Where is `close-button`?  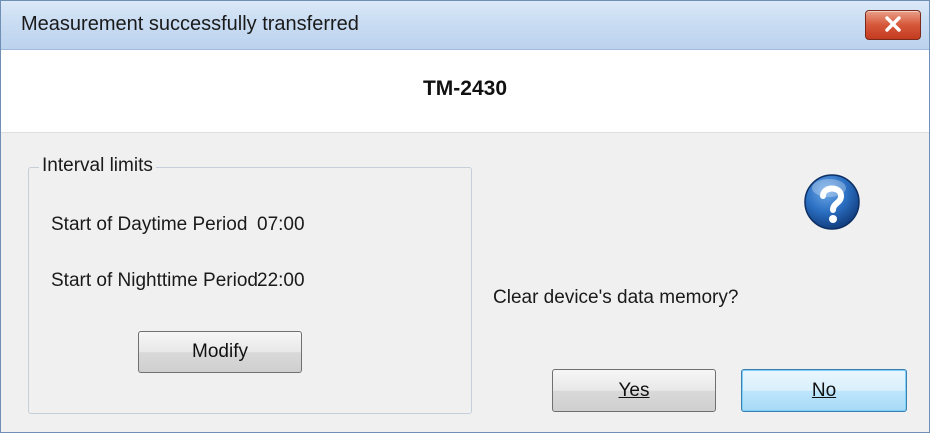 close-button is located at coordinates (893, 25).